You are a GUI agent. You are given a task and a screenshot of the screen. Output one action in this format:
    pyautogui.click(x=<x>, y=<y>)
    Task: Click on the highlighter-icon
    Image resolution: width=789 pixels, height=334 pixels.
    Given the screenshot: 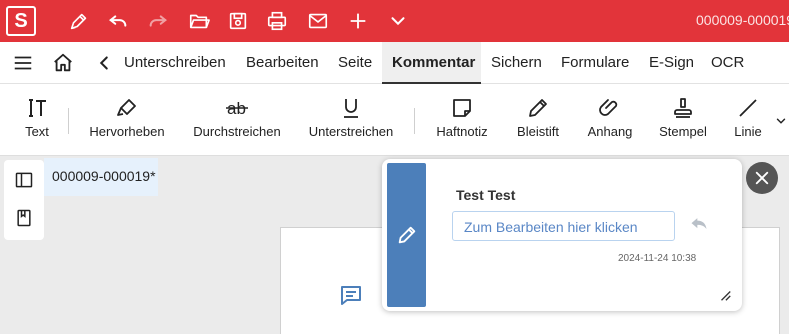 What is the action you would take?
    pyautogui.click(x=127, y=108)
    